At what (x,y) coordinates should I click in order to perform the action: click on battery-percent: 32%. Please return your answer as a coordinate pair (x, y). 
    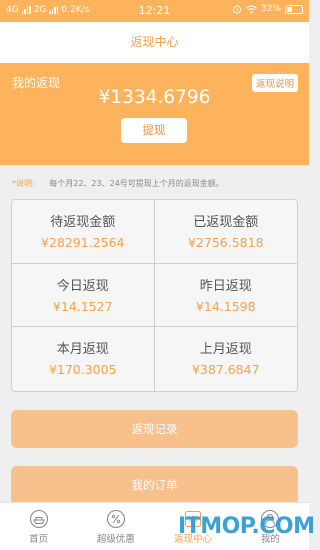
    Looking at the image, I should click on (270, 9).